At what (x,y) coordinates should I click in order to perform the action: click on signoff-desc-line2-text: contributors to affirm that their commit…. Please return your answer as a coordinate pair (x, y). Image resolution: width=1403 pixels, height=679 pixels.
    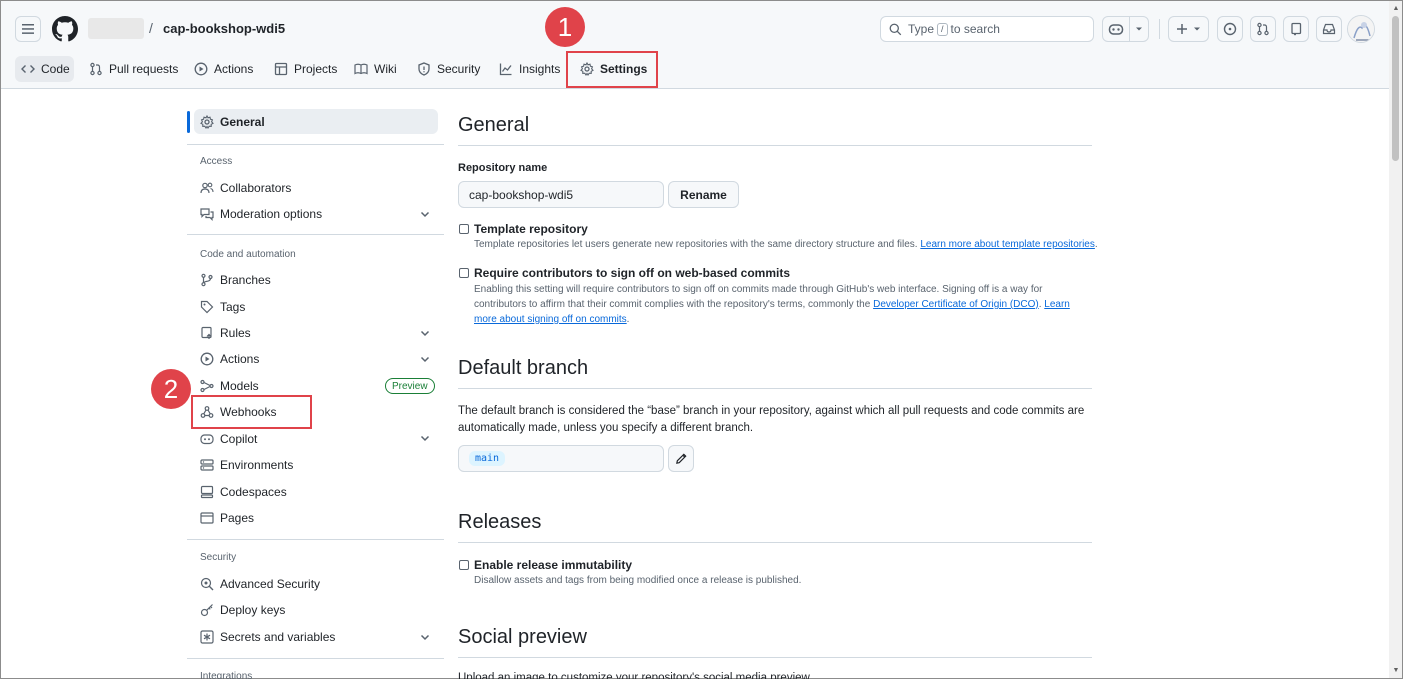
    Looking at the image, I should click on (672, 304).